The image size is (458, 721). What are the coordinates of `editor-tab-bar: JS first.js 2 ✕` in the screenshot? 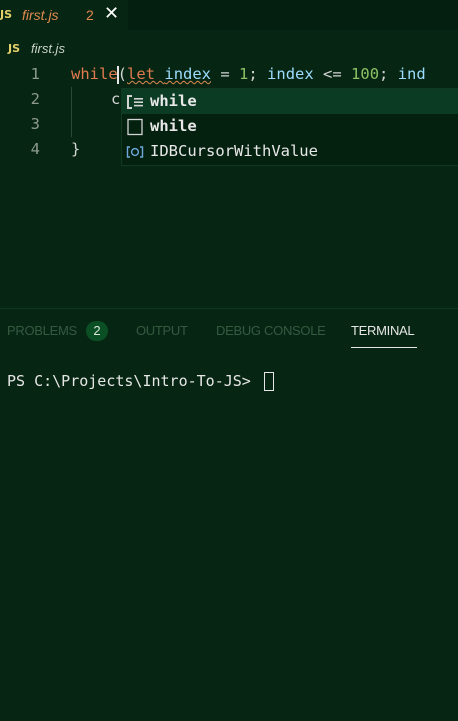 It's located at (229, 15).